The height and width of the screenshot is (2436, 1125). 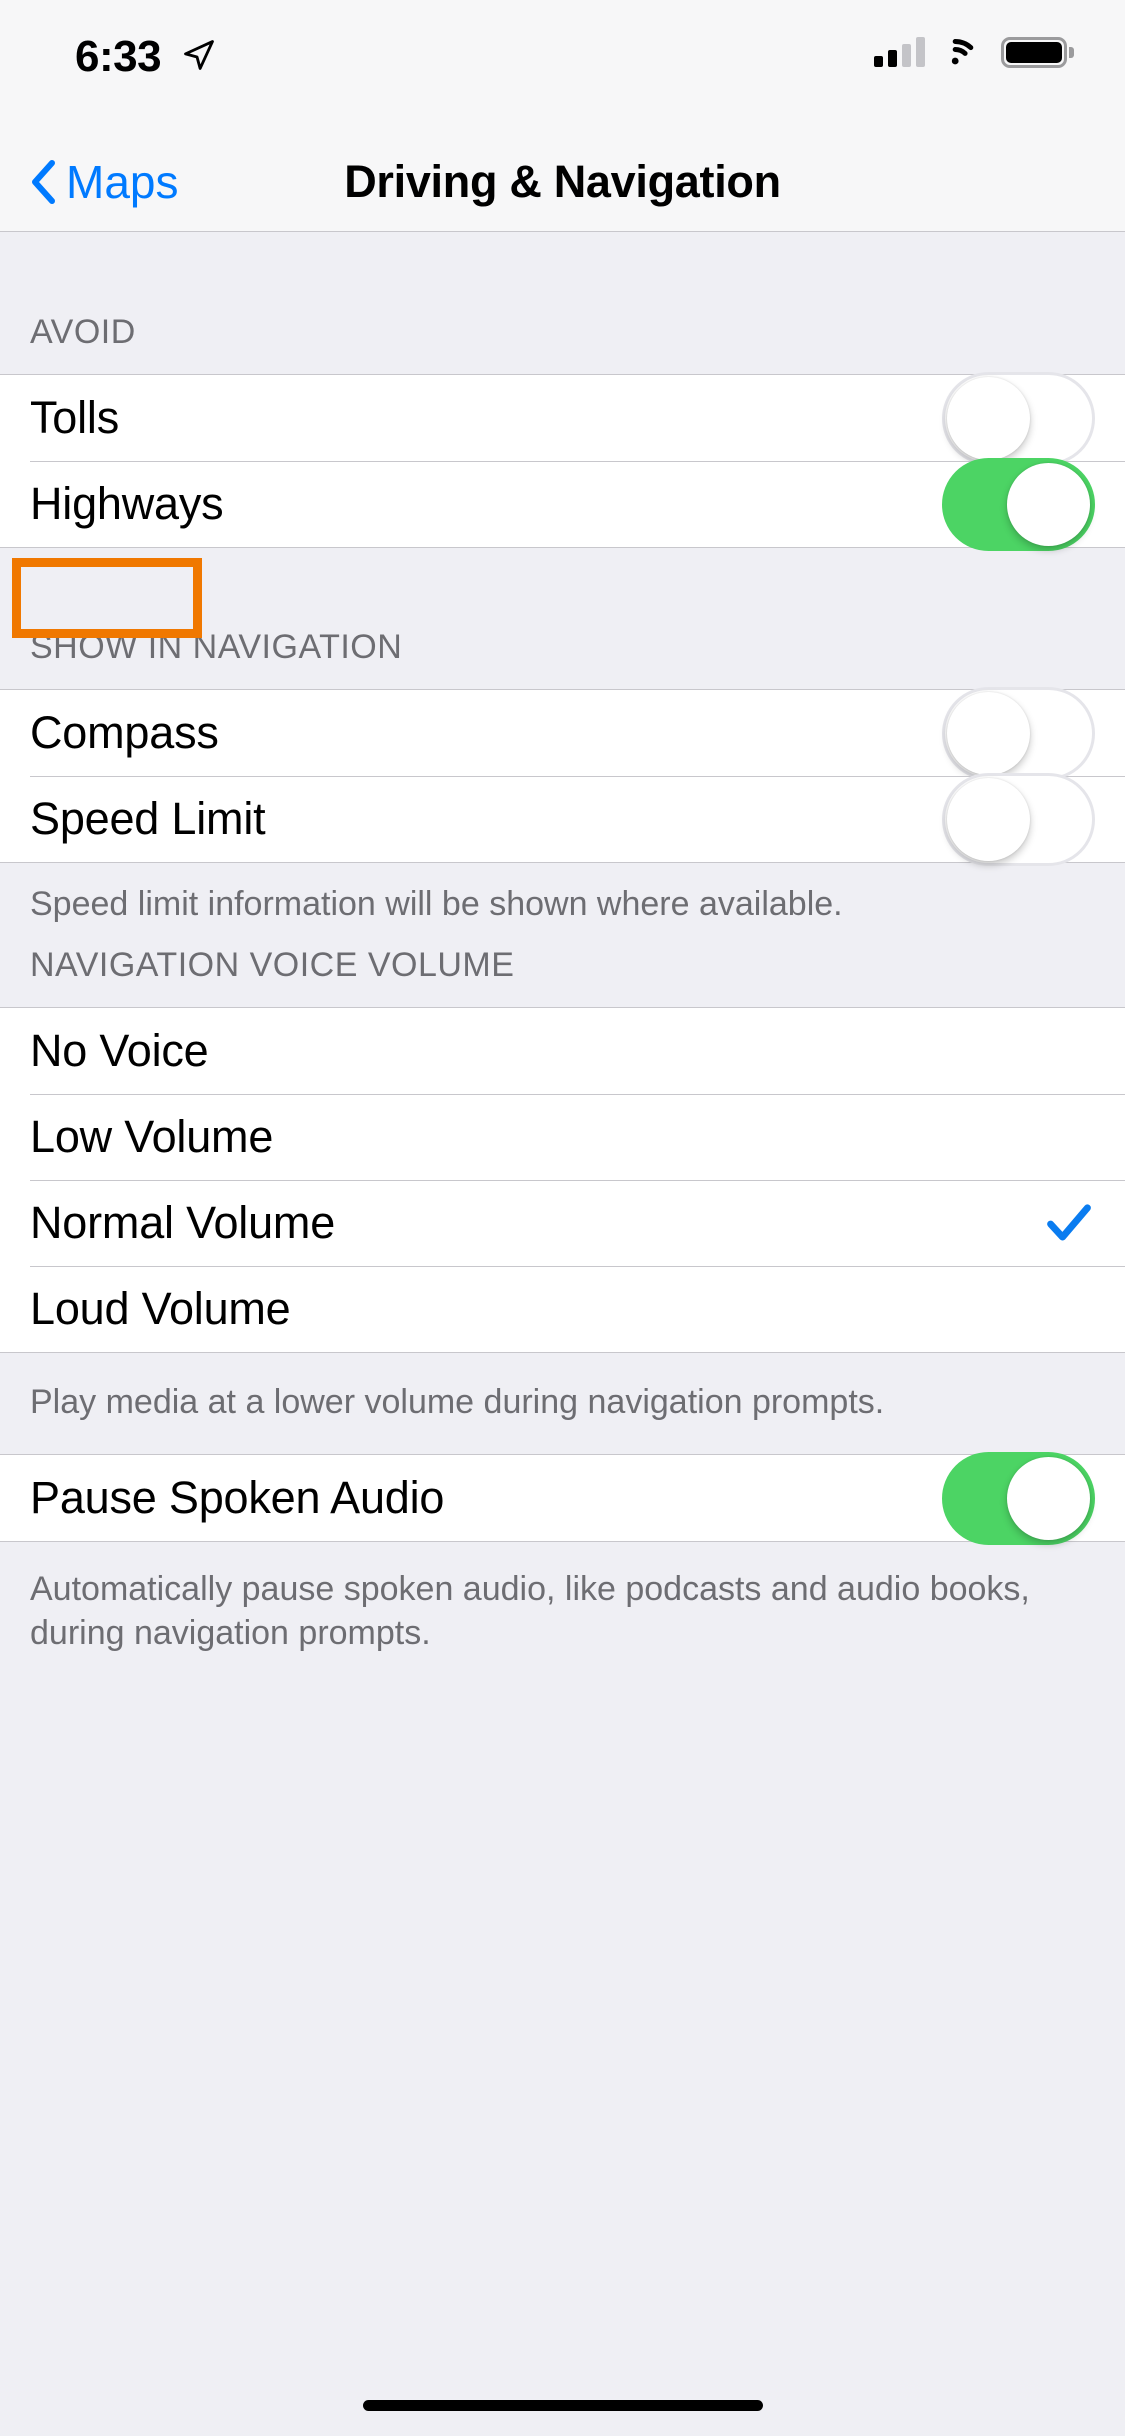 I want to click on section-group-show-in-navigation: Compass Speed Limit, so click(x=562, y=776).